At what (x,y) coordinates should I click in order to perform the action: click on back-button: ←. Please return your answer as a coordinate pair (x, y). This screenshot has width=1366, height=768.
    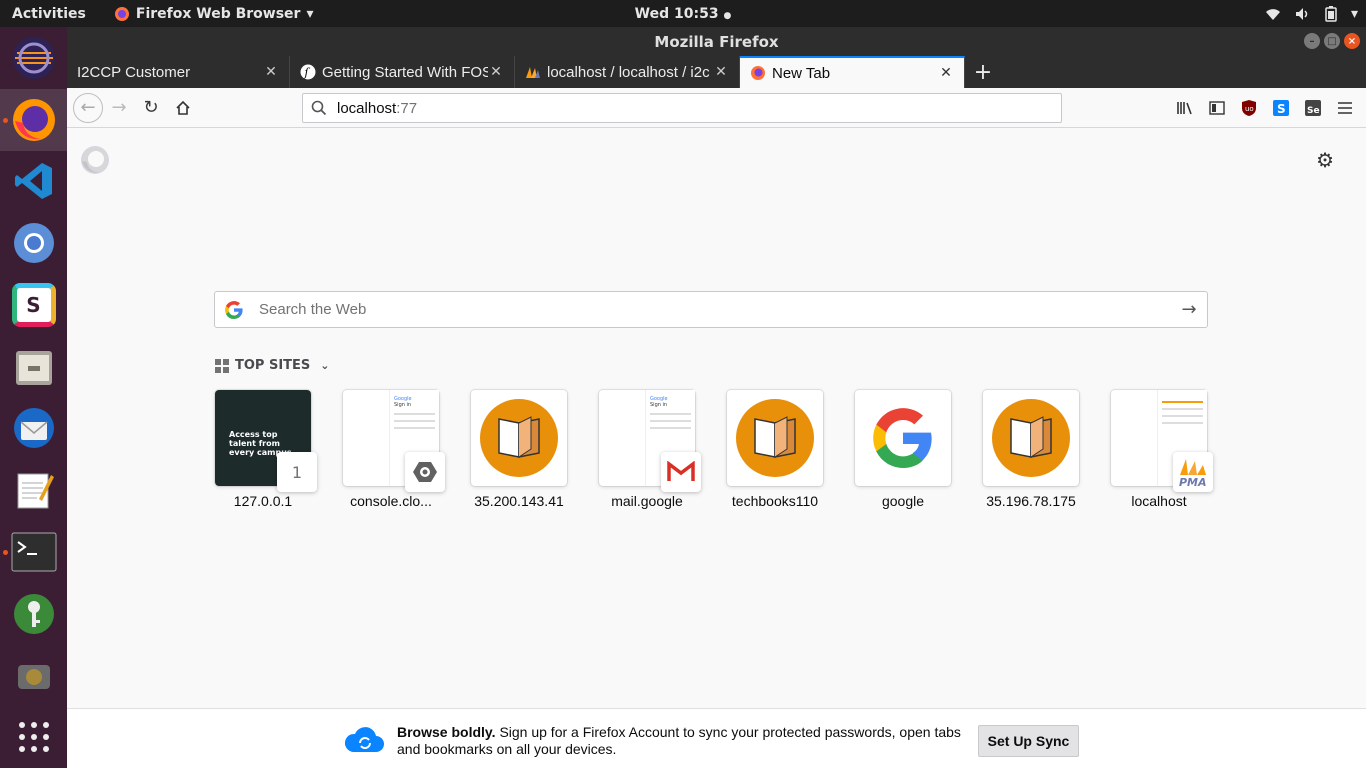
    Looking at the image, I should click on (88, 107).